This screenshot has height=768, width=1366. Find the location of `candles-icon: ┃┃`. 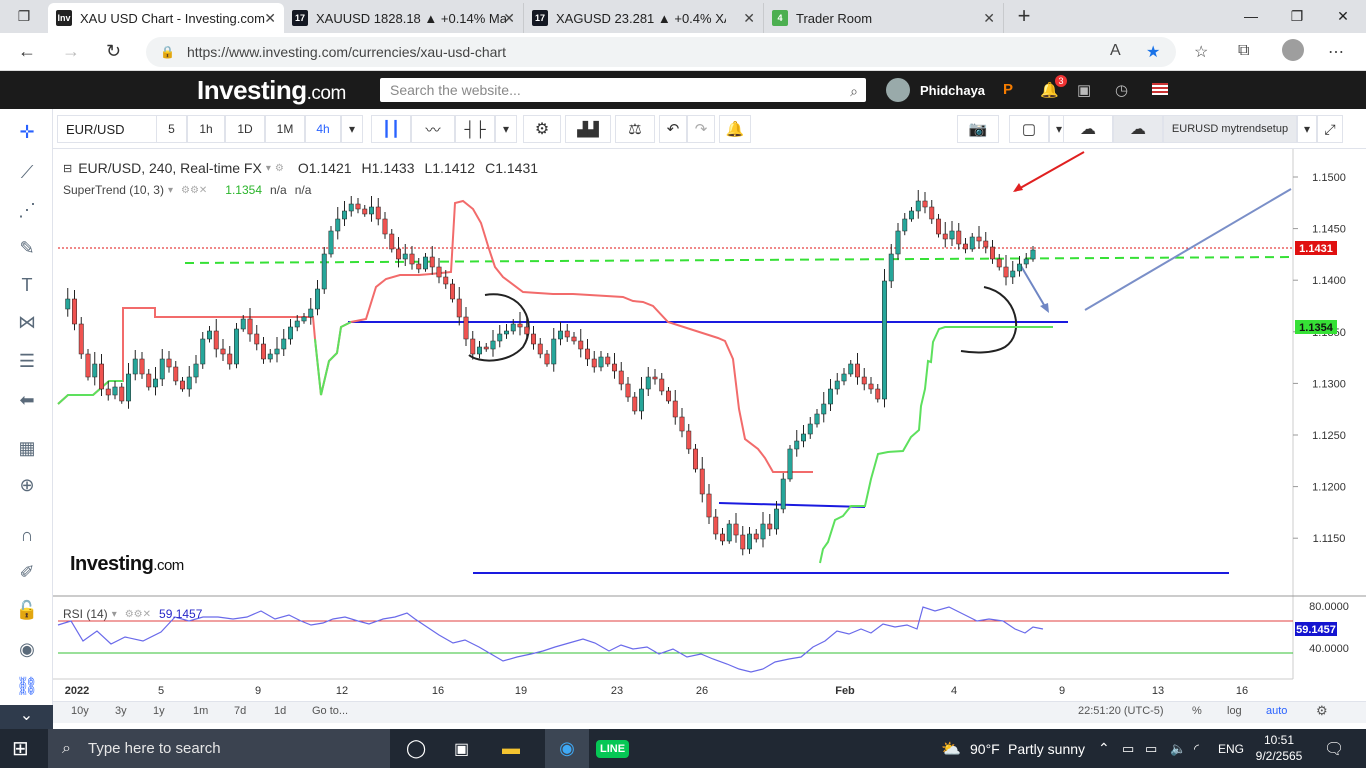

candles-icon: ┃┃ is located at coordinates (391, 129).